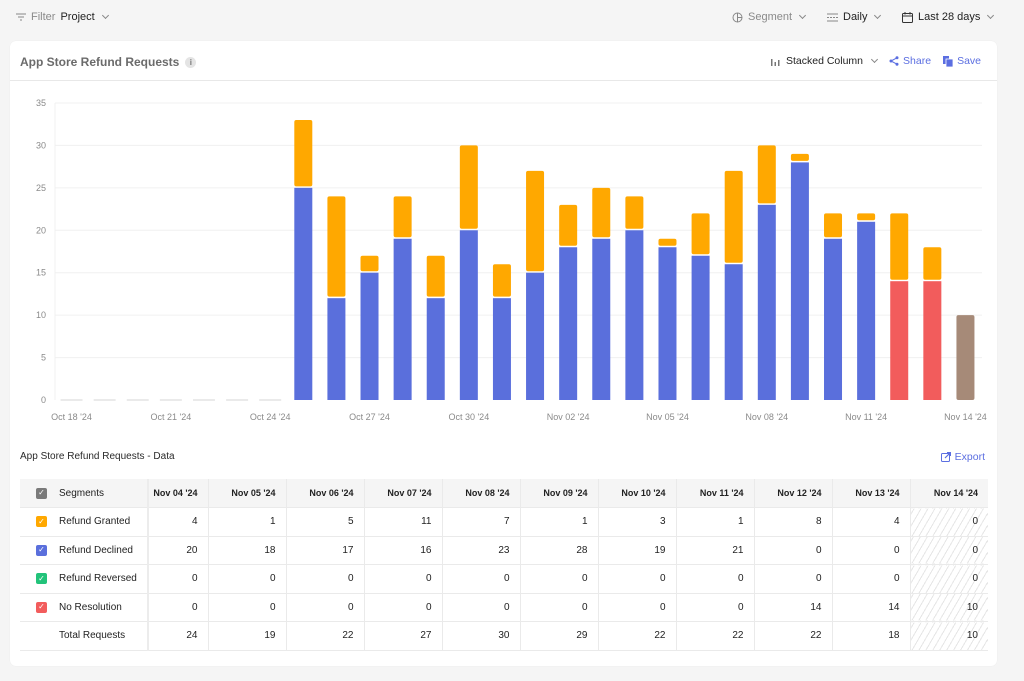  What do you see at coordinates (480, 493) in the screenshot?
I see `column-header: Nov 08 '24` at bounding box center [480, 493].